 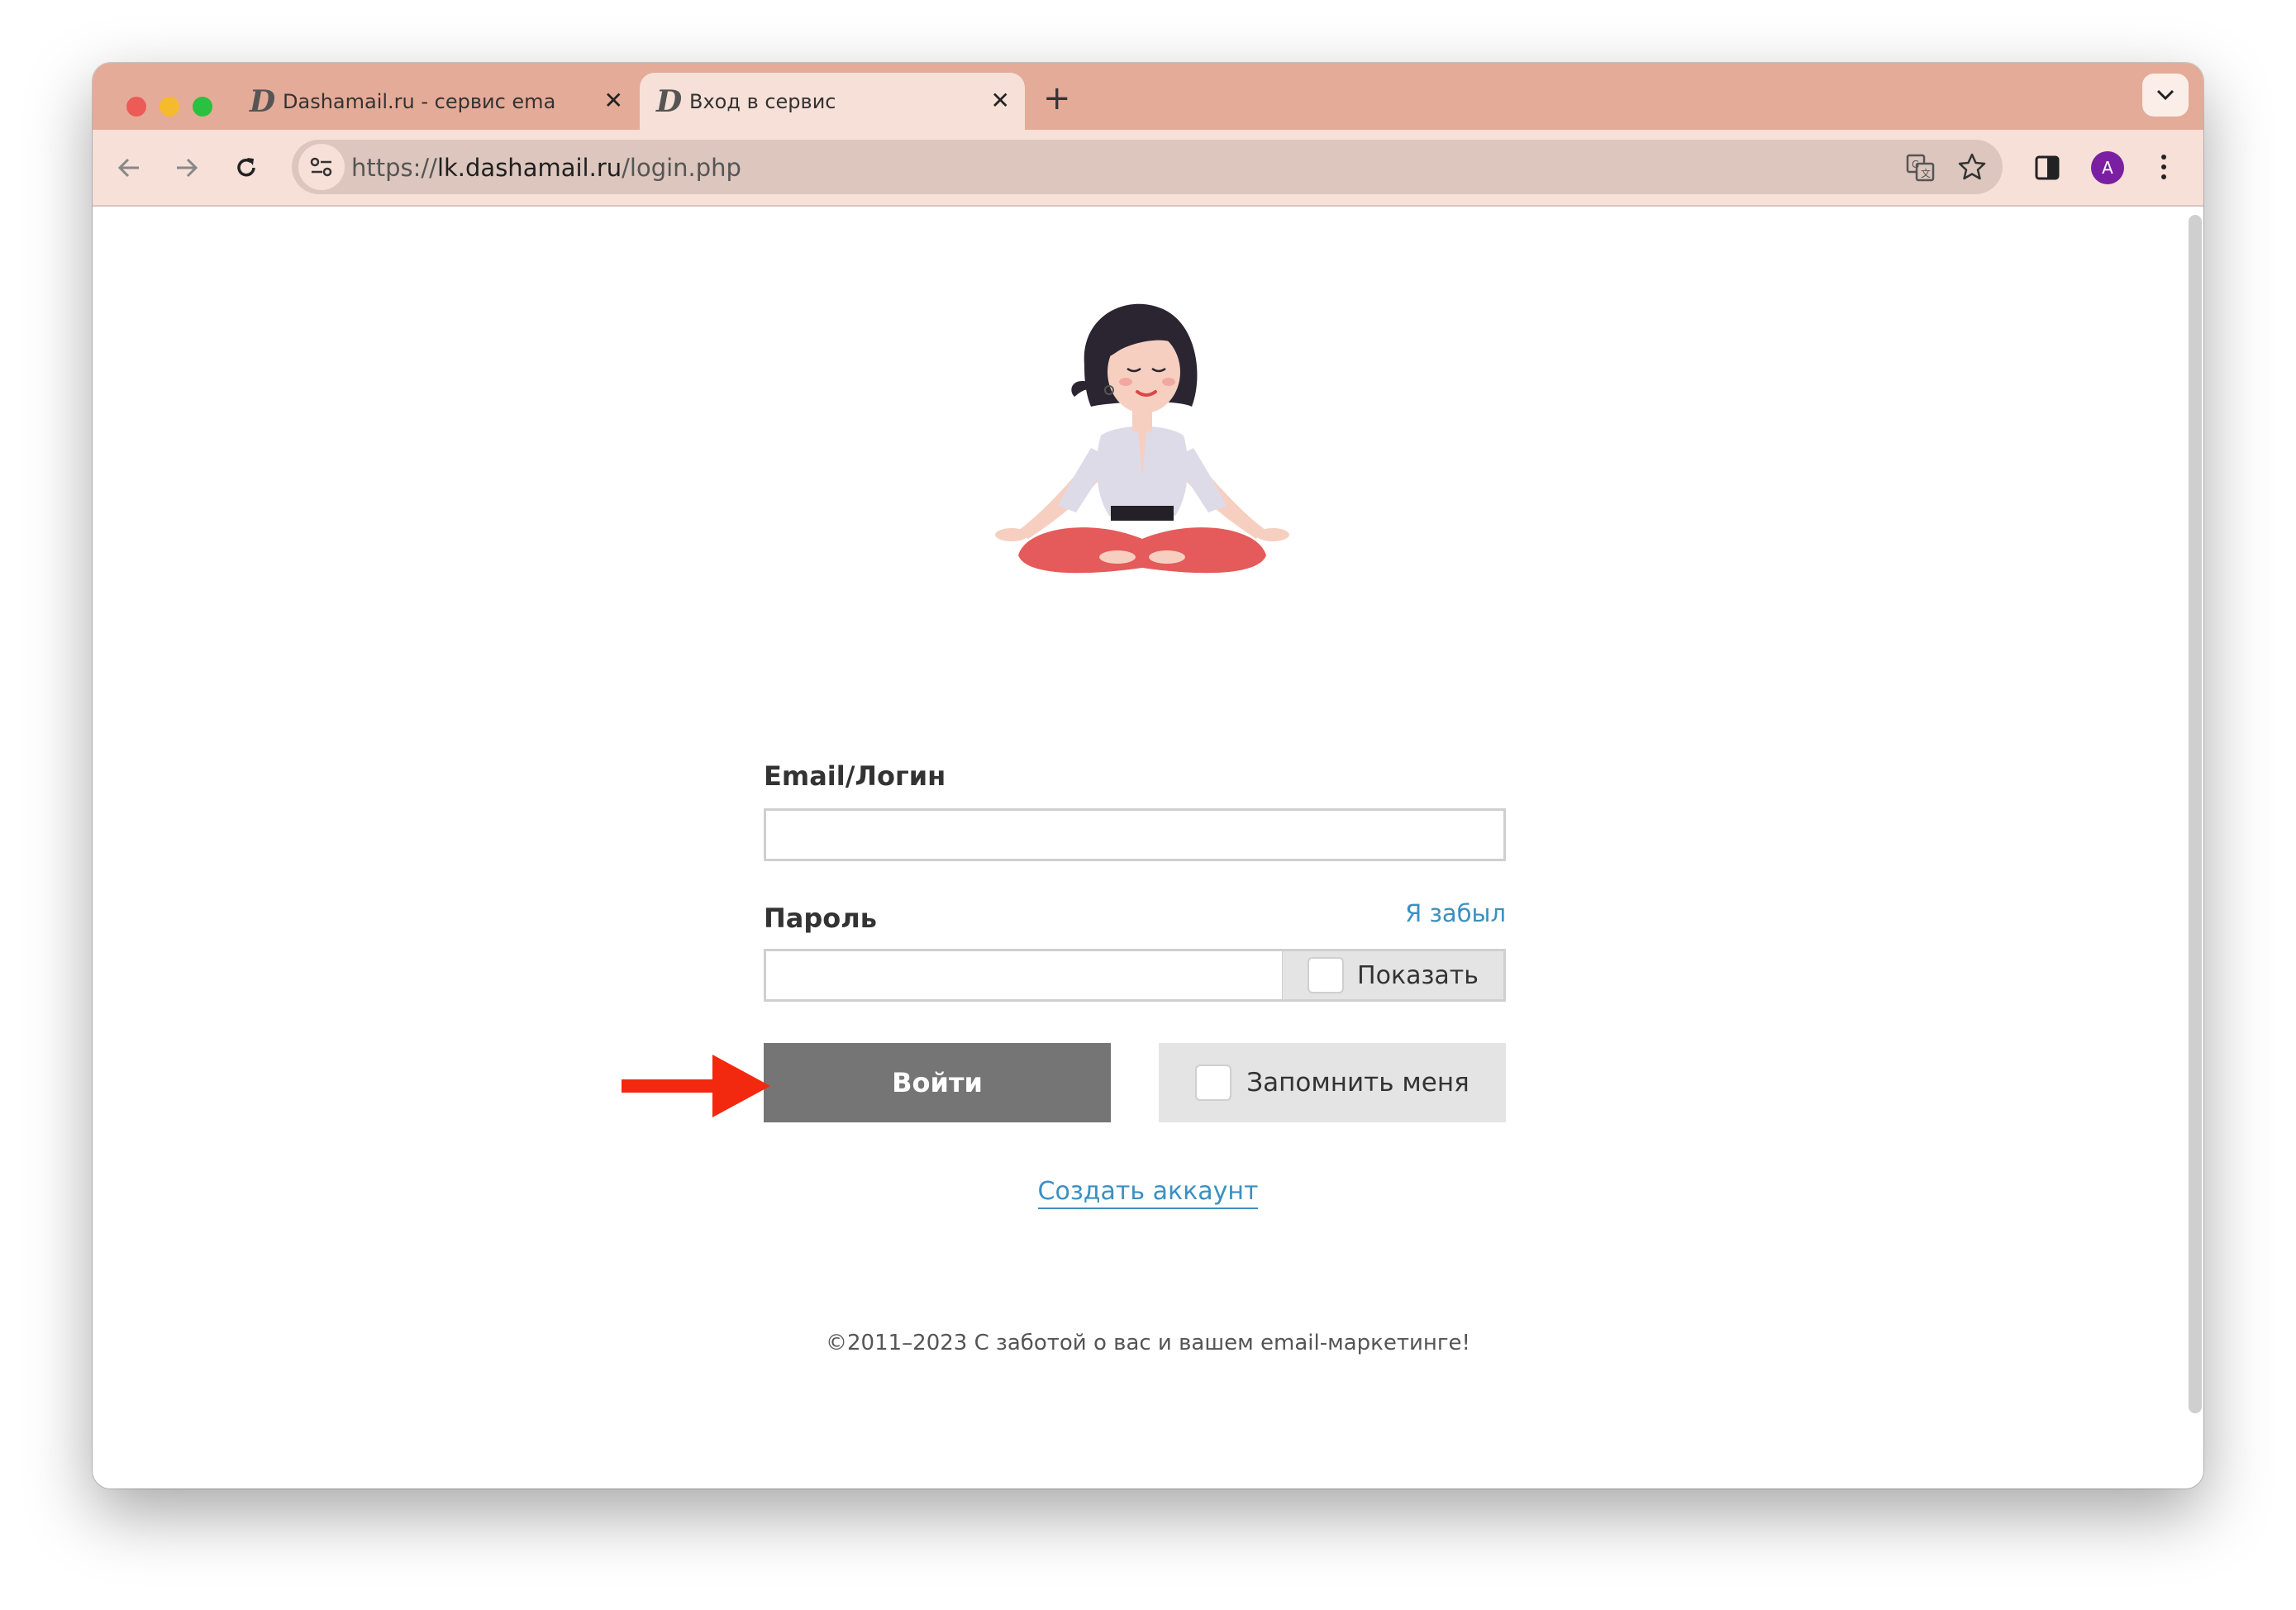 I want to click on reload-icon, so click(x=246, y=167).